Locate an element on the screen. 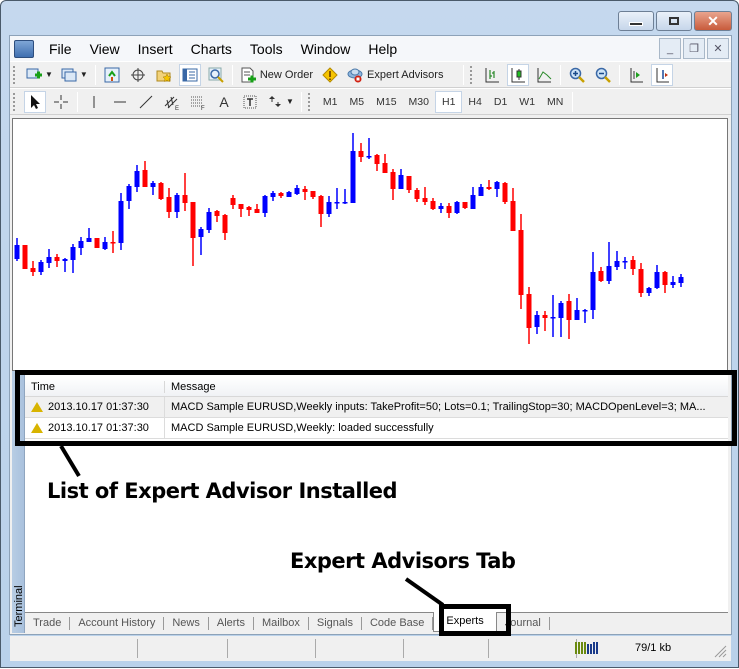 This screenshot has height=669, width=739. traffic-readout: 79/1 kb is located at coordinates (653, 648).